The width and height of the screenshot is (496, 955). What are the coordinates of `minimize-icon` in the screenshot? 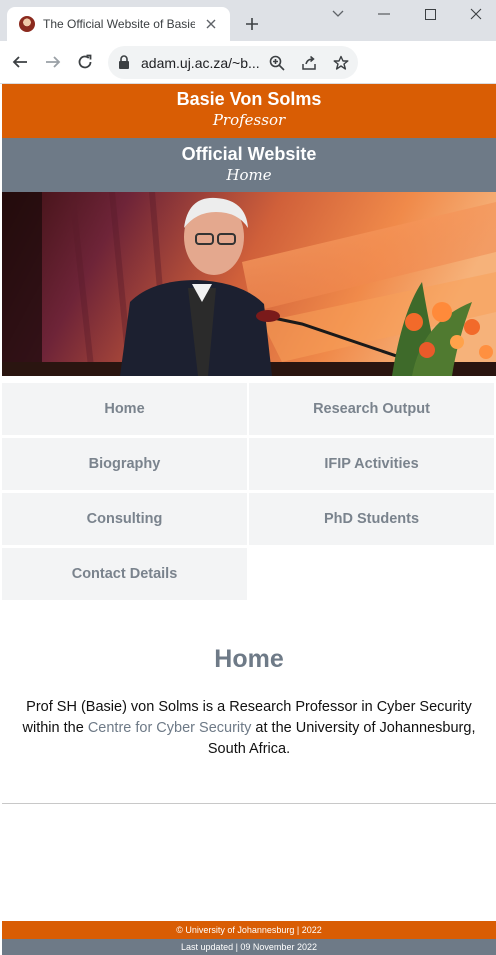 It's located at (384, 14).